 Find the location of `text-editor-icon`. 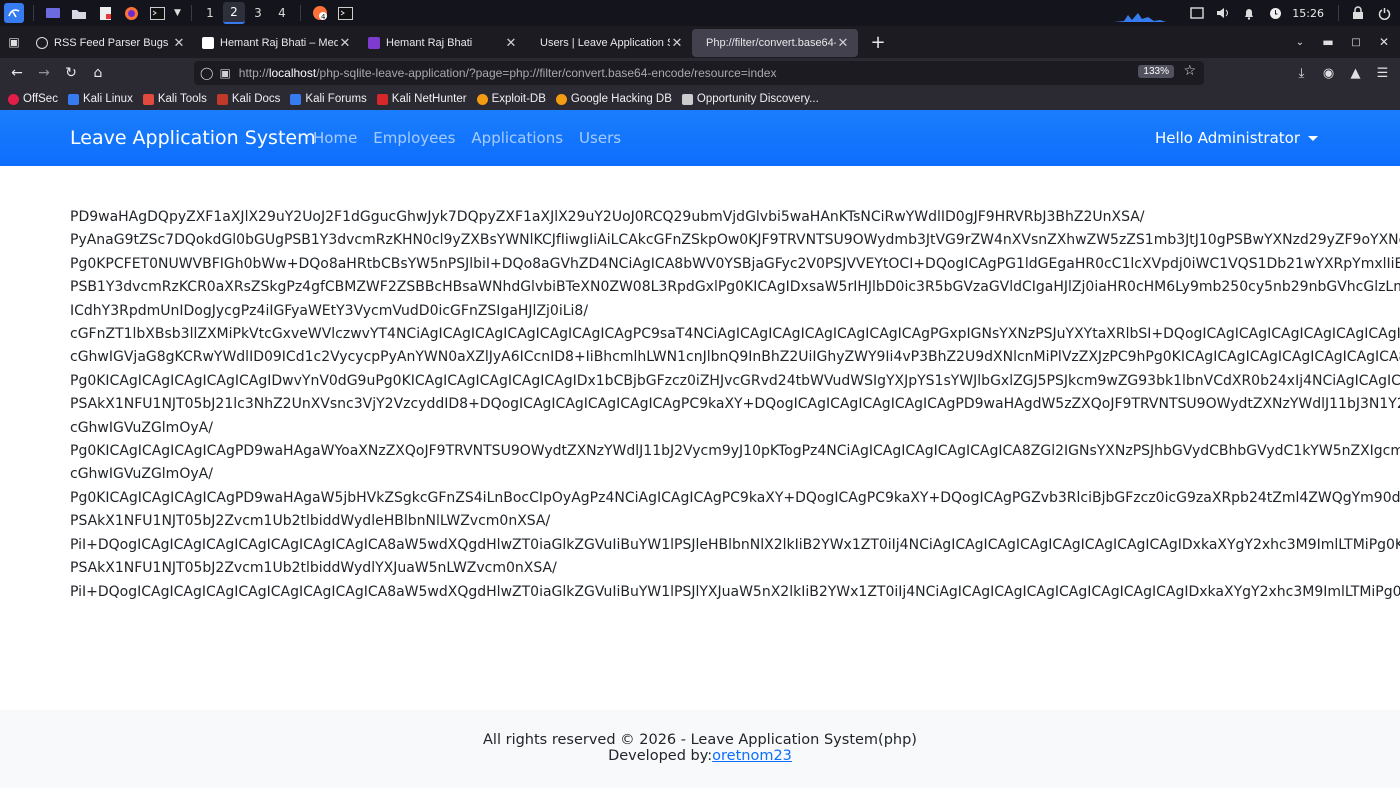

text-editor-icon is located at coordinates (105, 13).